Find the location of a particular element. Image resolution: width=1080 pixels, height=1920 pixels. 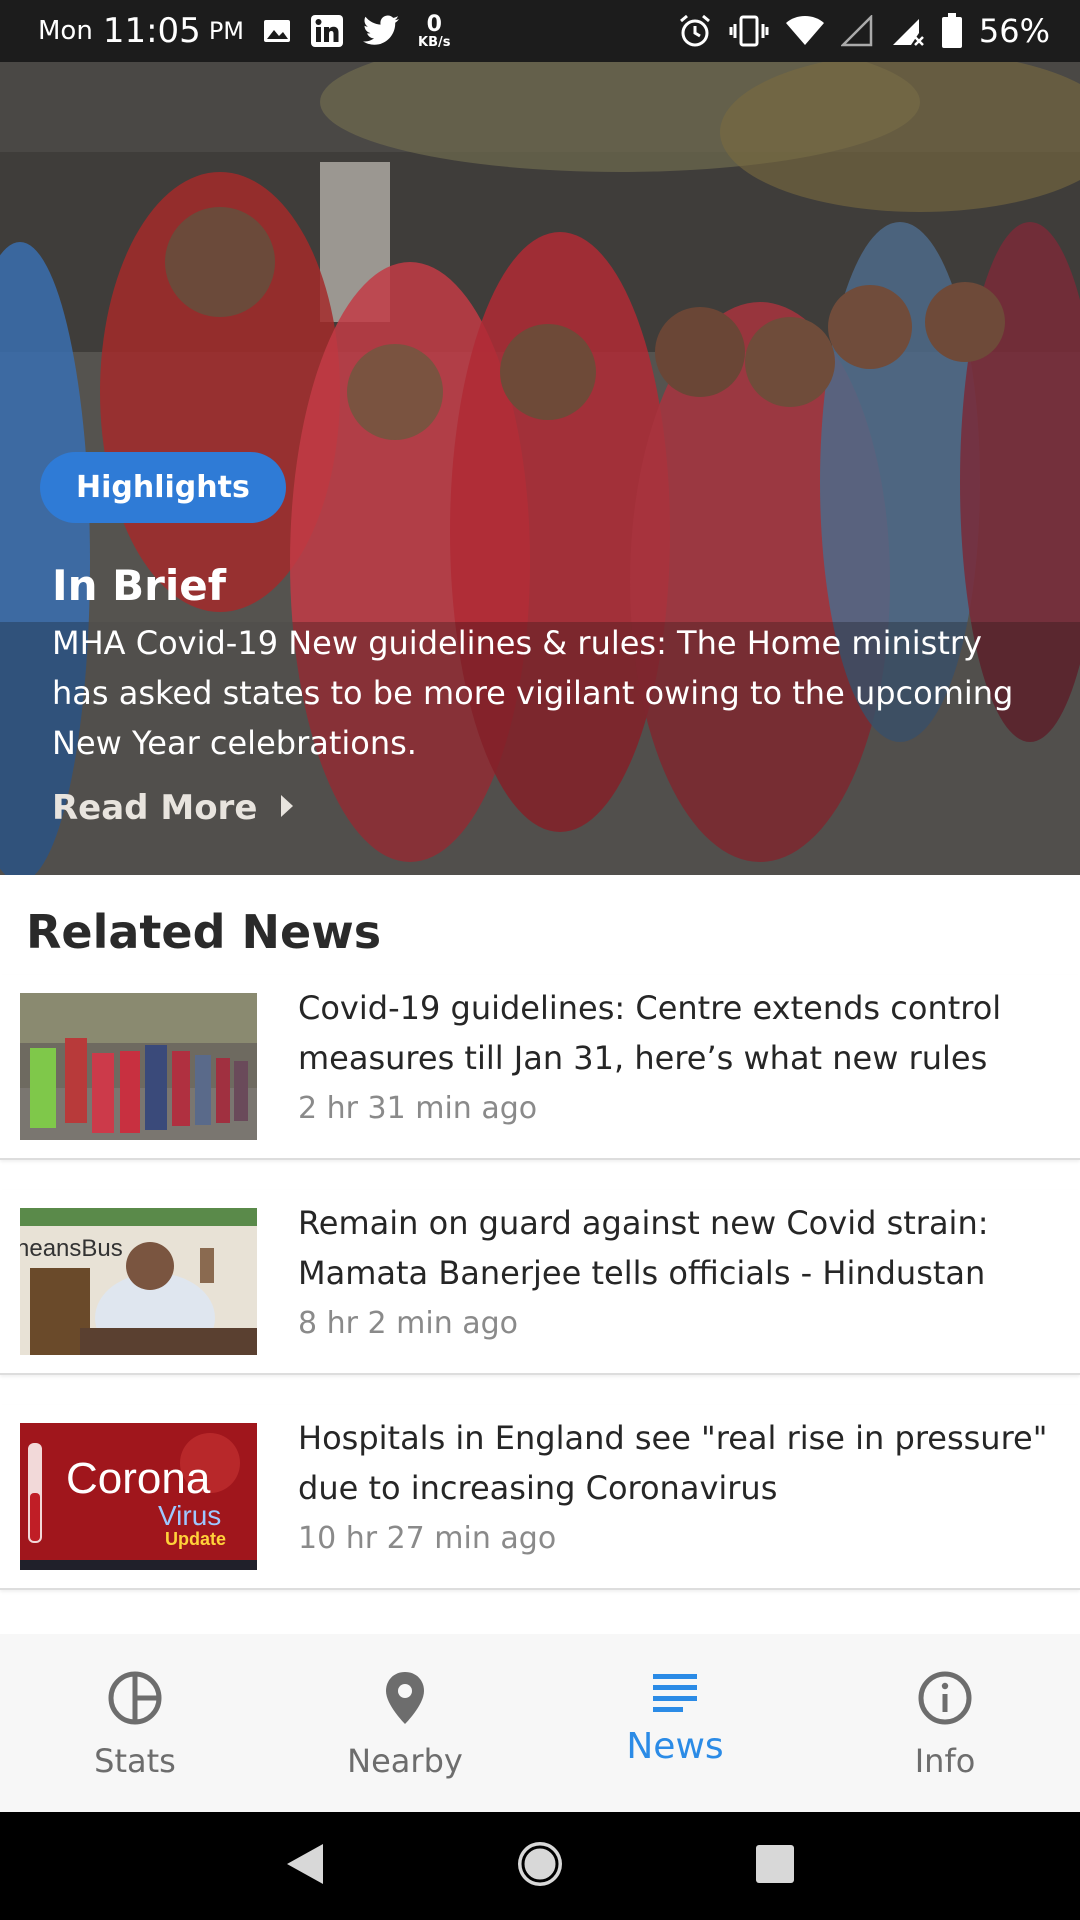

status-ampm: PM is located at coordinates (226, 31).